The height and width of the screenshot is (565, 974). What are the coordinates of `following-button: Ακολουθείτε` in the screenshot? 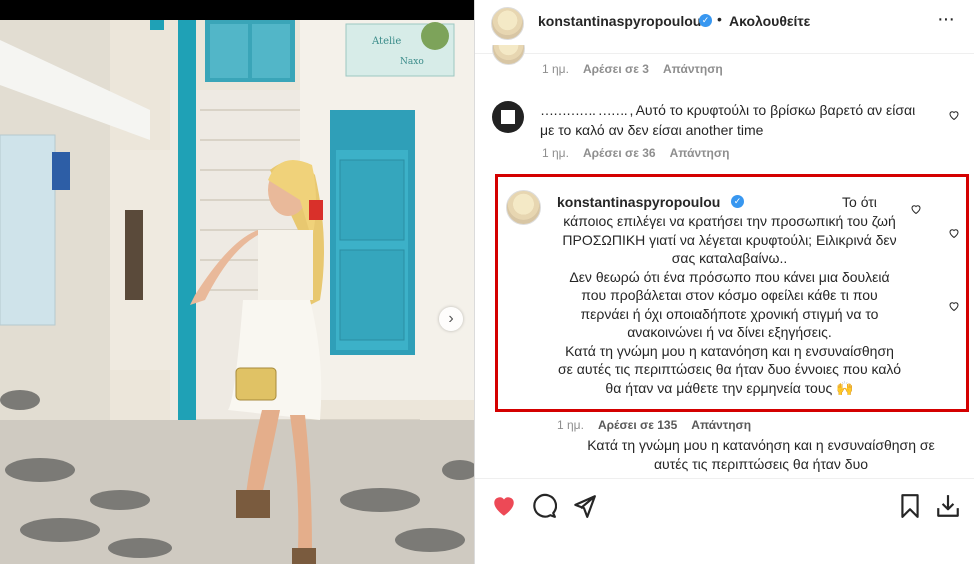 It's located at (769, 21).